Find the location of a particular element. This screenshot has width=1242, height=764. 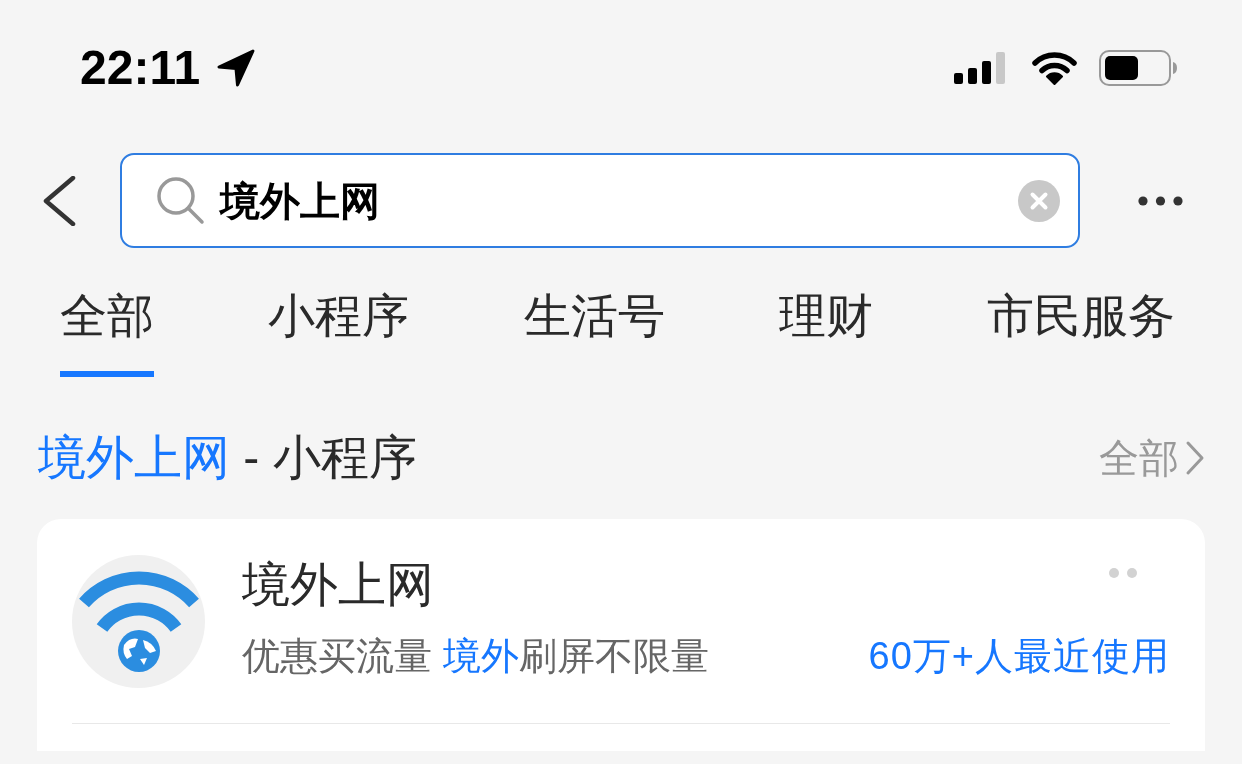

tab: 小程序 is located at coordinates (339, 332).